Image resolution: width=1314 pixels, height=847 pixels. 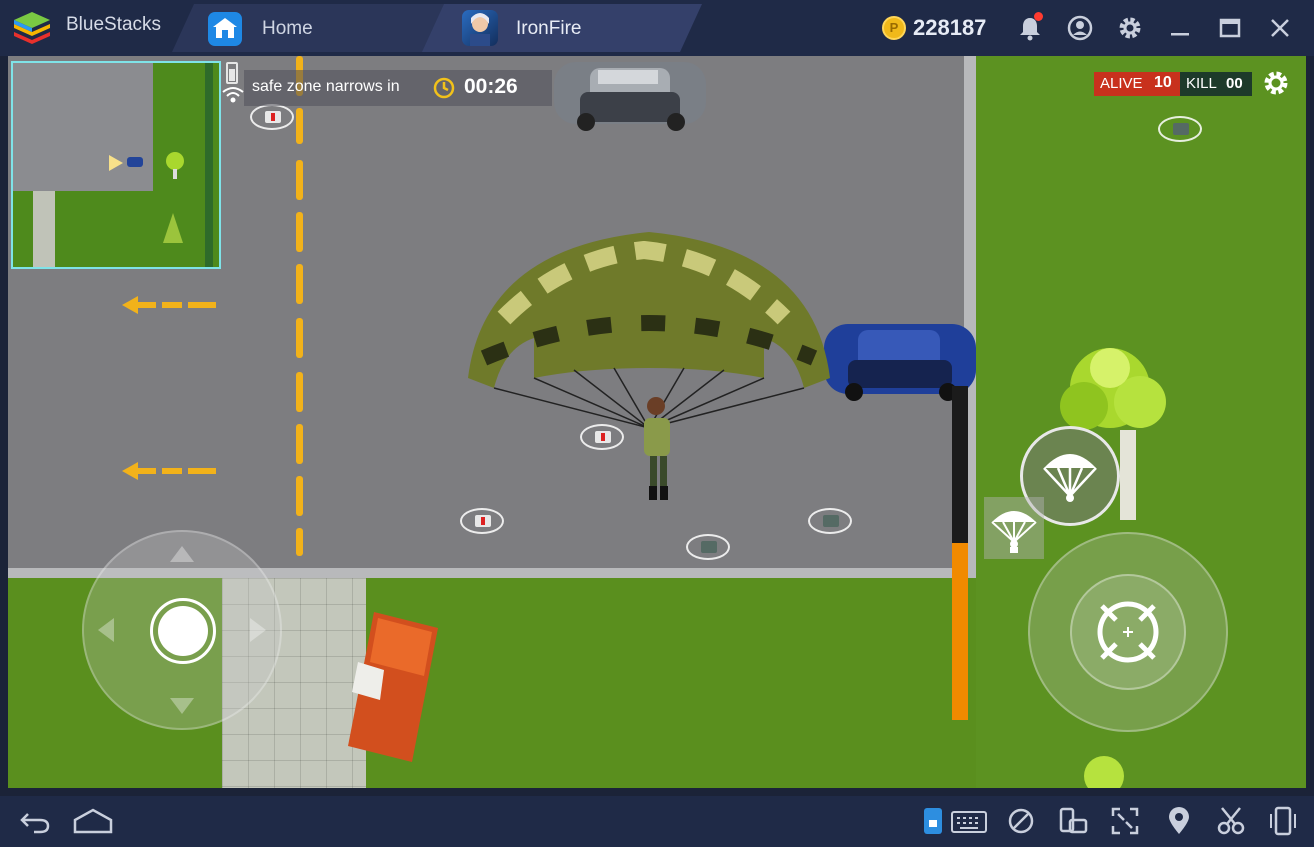 What do you see at coordinates (126, 163) in the screenshot?
I see `player-marker-icon` at bounding box center [126, 163].